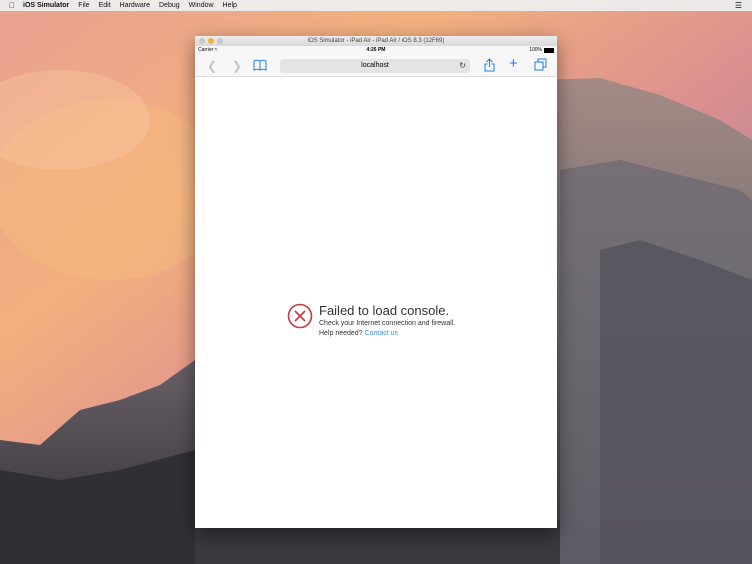  I want to click on menu-edit: Edit, so click(105, 5).